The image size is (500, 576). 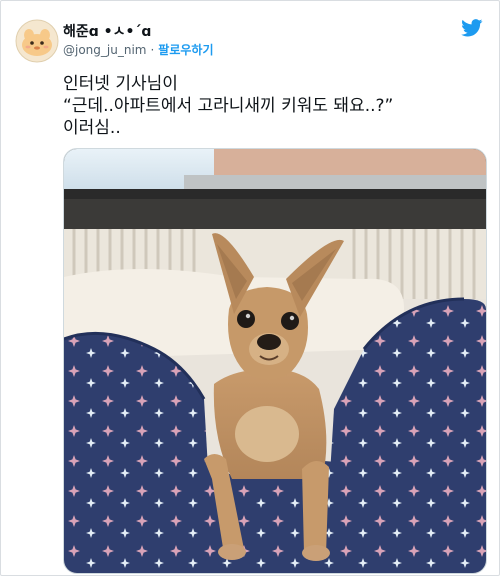 I want to click on tweet-line-2: “근데..아파트에서 고라니새끼 키워도 돼요..?”, so click(x=228, y=106).